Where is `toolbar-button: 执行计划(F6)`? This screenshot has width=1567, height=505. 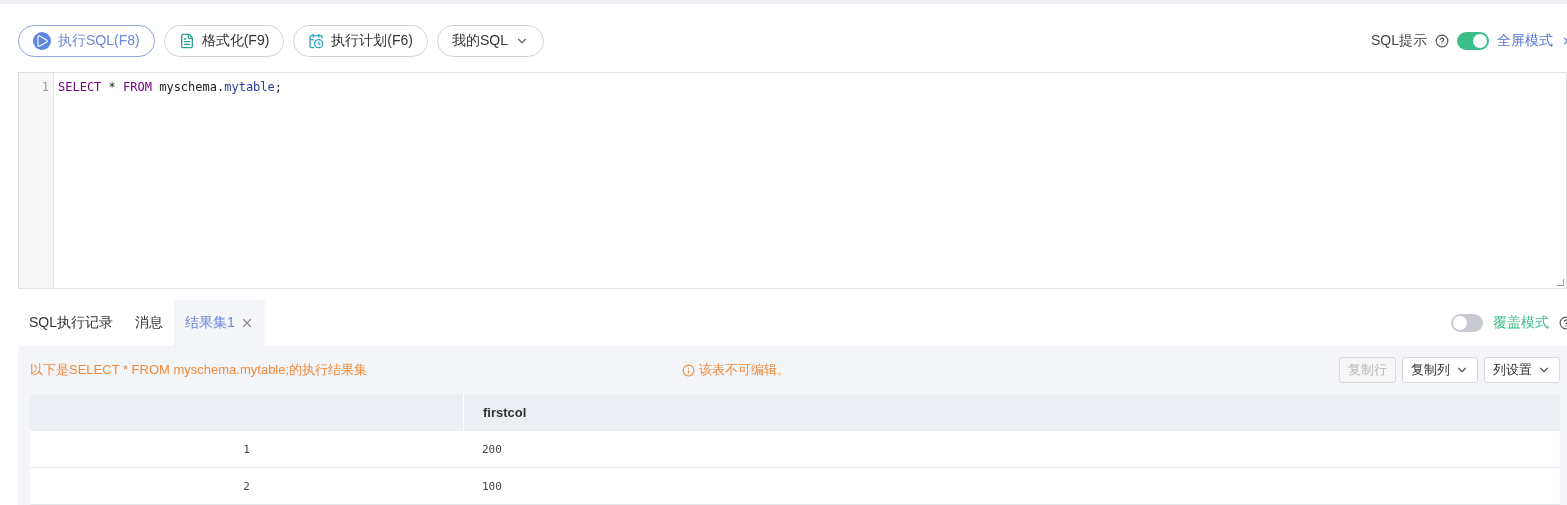
toolbar-button: 执行计划(F6) is located at coordinates (361, 41).